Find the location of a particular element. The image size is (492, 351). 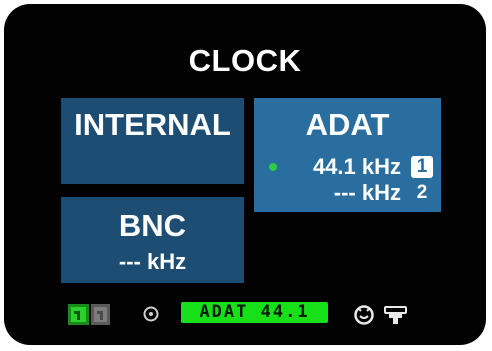

sample-rate: 44.1 kHz is located at coordinates (356, 166).